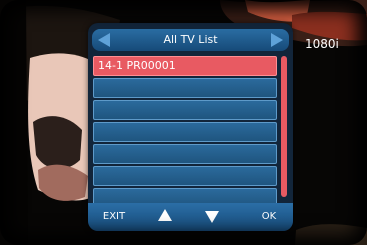 Image resolution: width=367 pixels, height=245 pixels. Describe the element at coordinates (114, 217) in the screenshot. I see `exit-button: EXIT` at that location.